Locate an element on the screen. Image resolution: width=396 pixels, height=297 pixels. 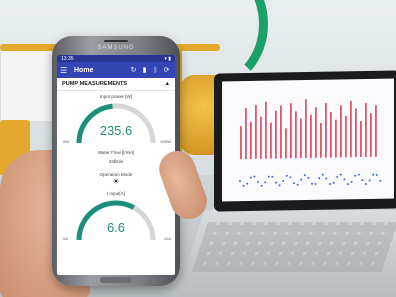
phone-brand: SAMSUNG is located at coordinates (116, 48).